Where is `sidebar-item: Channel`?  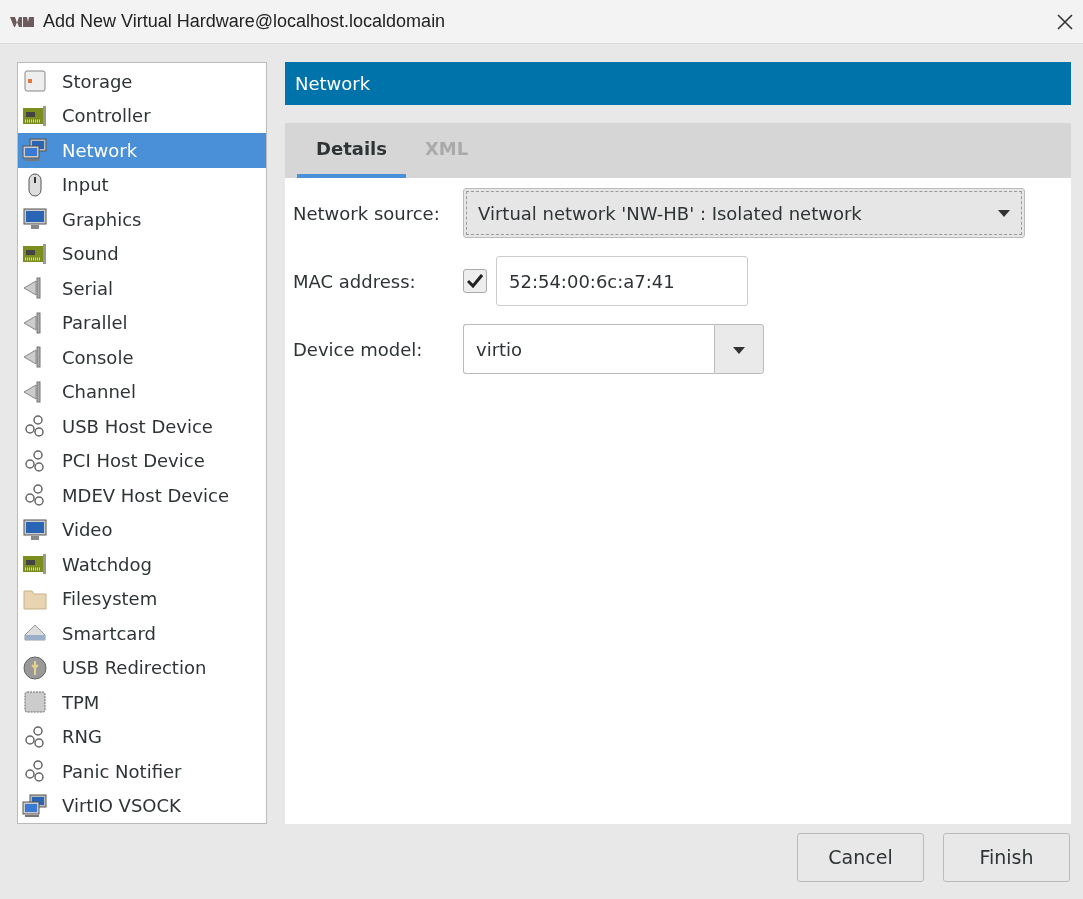
sidebar-item: Channel is located at coordinates (142, 391).